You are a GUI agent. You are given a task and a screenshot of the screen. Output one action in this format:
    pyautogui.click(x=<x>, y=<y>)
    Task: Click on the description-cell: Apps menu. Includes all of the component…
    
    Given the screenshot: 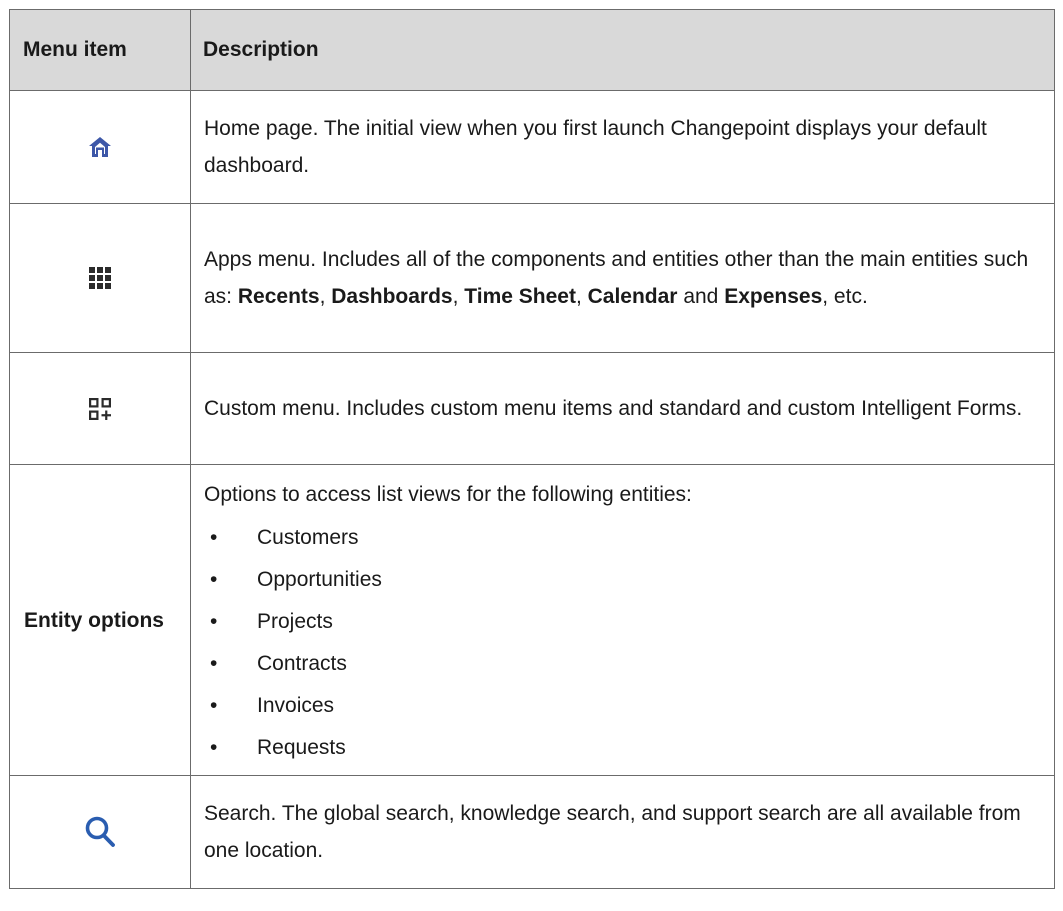 What is the action you would take?
    pyautogui.click(x=622, y=278)
    